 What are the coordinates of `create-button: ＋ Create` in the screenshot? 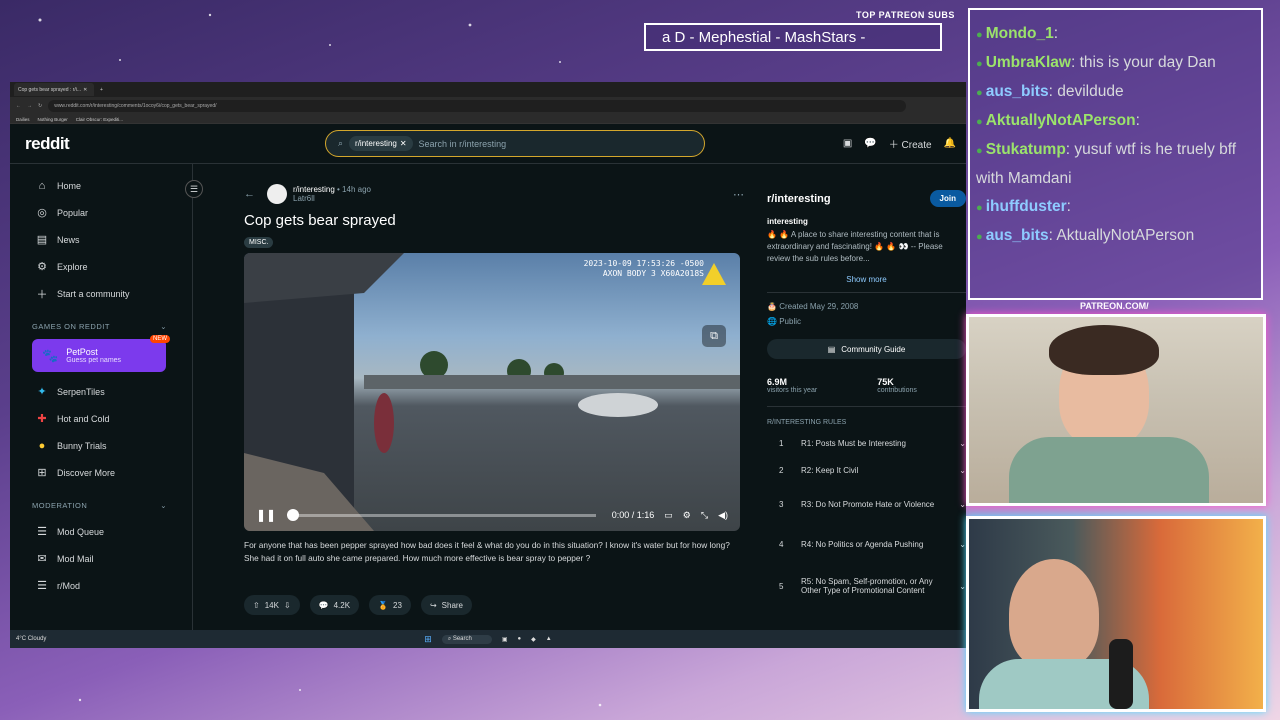 It's located at (910, 143).